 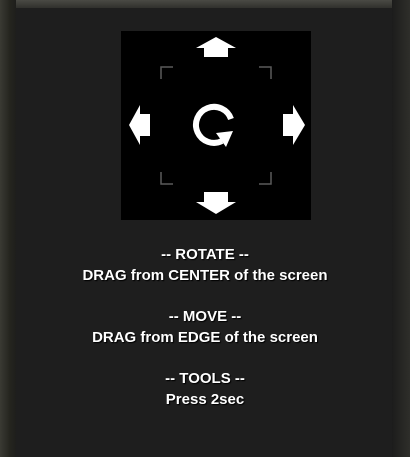 I want to click on move-description: DRAG from EDGE of the screen, so click(x=205, y=337).